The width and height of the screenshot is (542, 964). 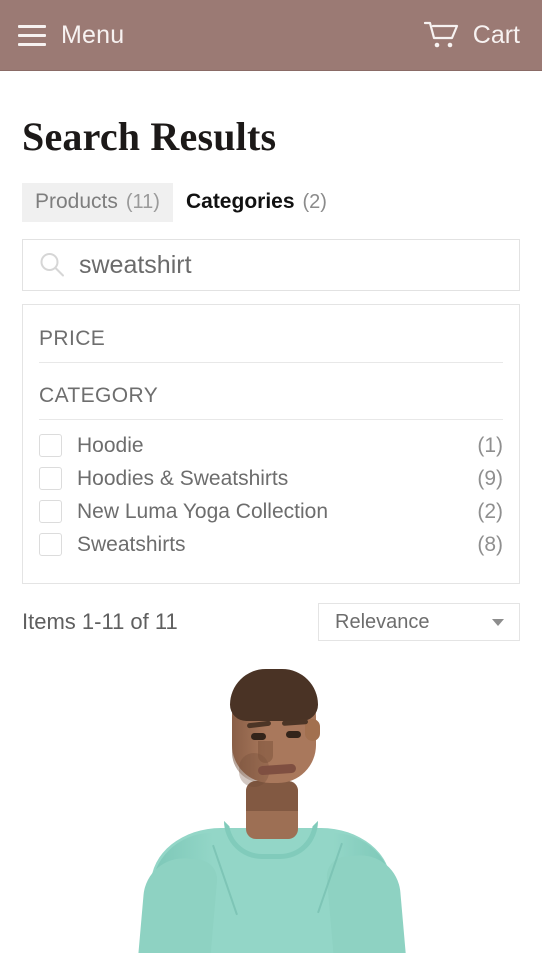 What do you see at coordinates (382, 622) in the screenshot?
I see `sort-by-value: Relevance` at bounding box center [382, 622].